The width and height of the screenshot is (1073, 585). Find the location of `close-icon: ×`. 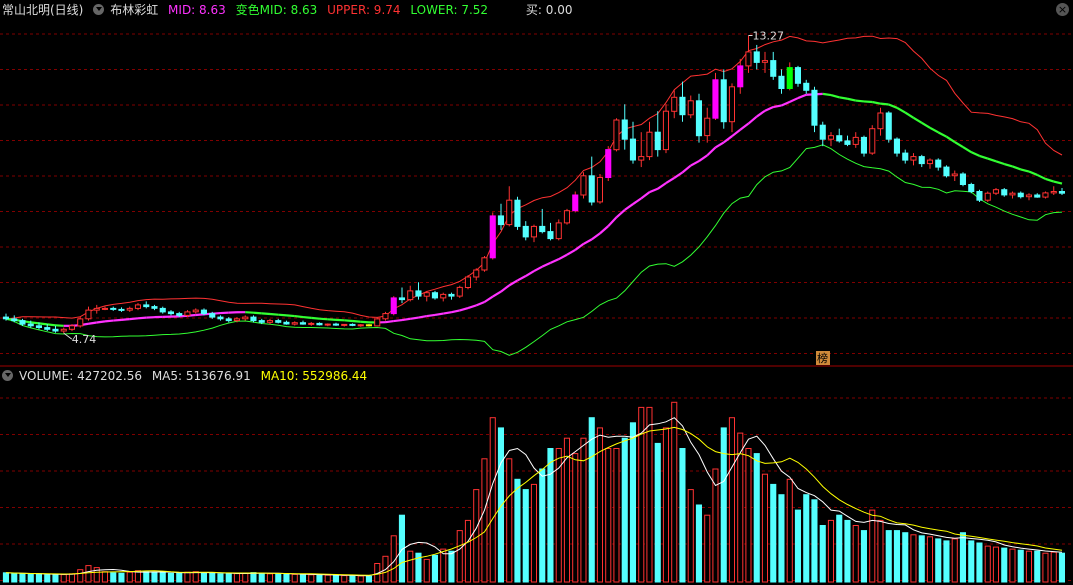

close-icon: × is located at coordinates (1062, 9).